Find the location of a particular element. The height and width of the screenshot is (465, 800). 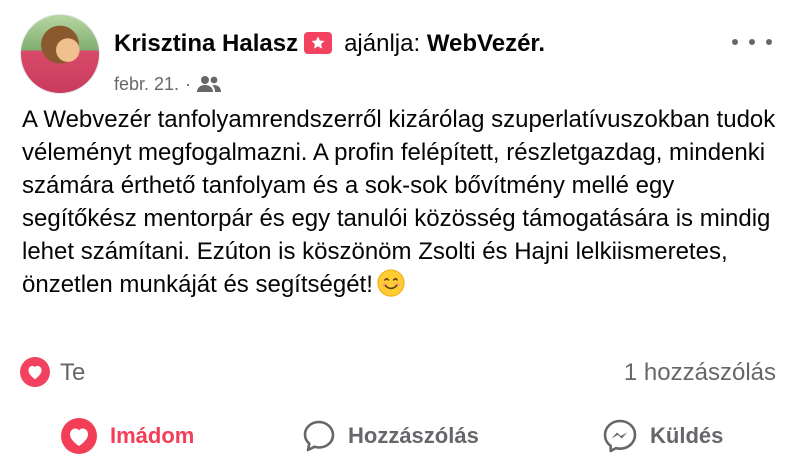

comment-button: Hozzászólás is located at coordinates (390, 436).